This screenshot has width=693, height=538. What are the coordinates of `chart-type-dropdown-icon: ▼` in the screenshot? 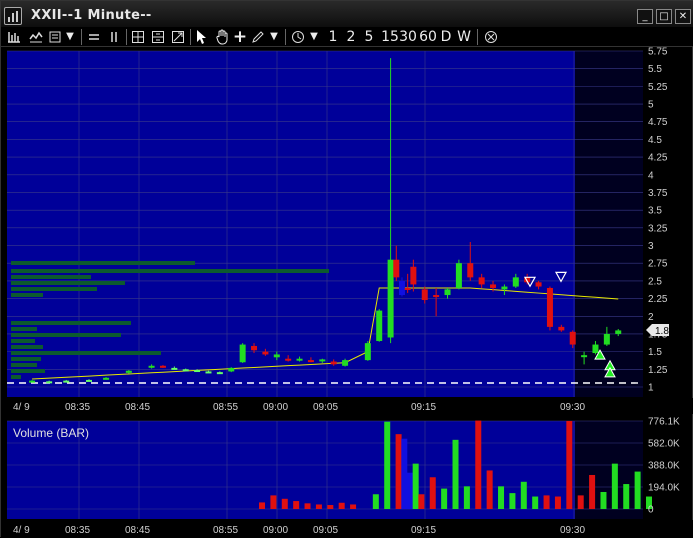 It's located at (70, 37).